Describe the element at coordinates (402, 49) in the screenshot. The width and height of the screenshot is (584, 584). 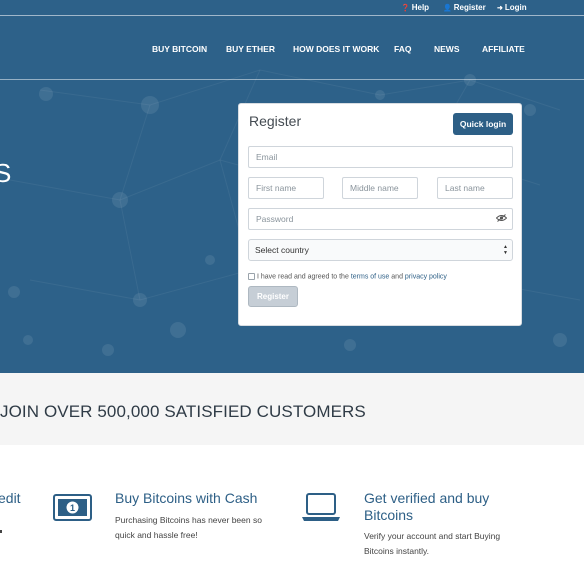
I see `nav-faq: FAQ` at that location.